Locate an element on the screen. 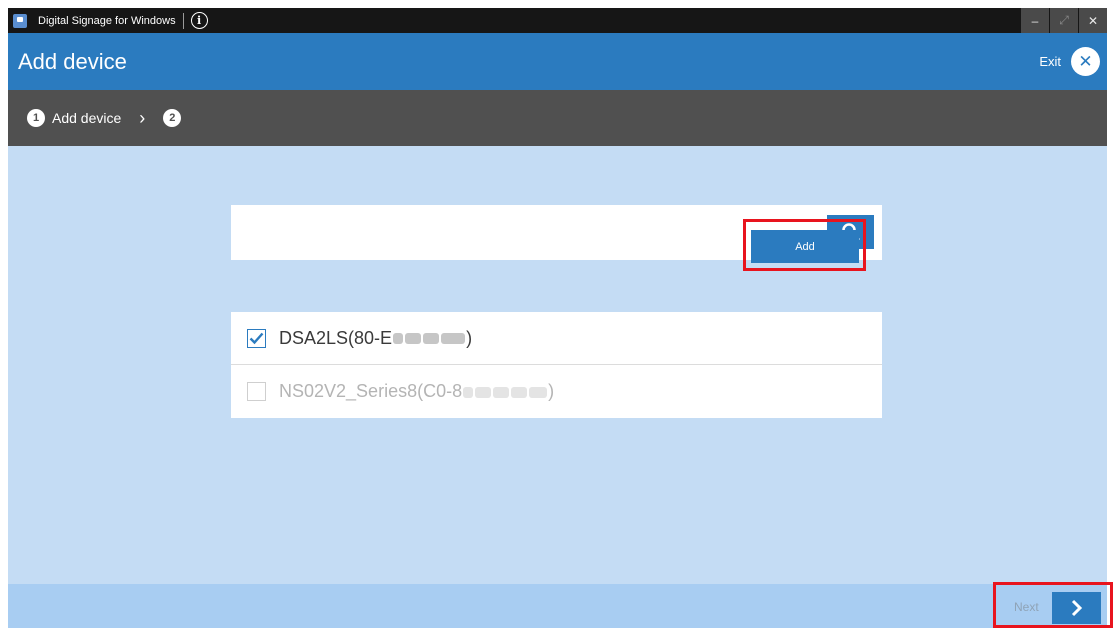 This screenshot has width=1113, height=628. chevron-right-icon is located at coordinates (1076, 608).